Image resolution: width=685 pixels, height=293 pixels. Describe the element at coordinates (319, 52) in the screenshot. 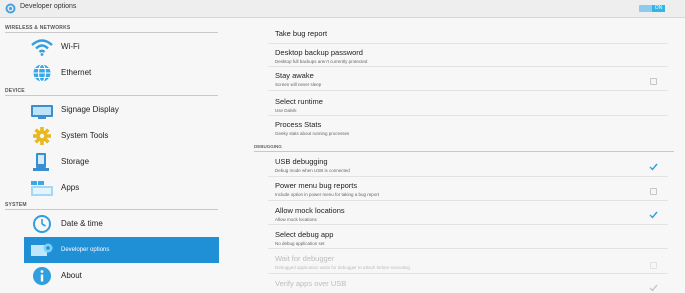

I see `setting-title: Desktop backup password` at that location.